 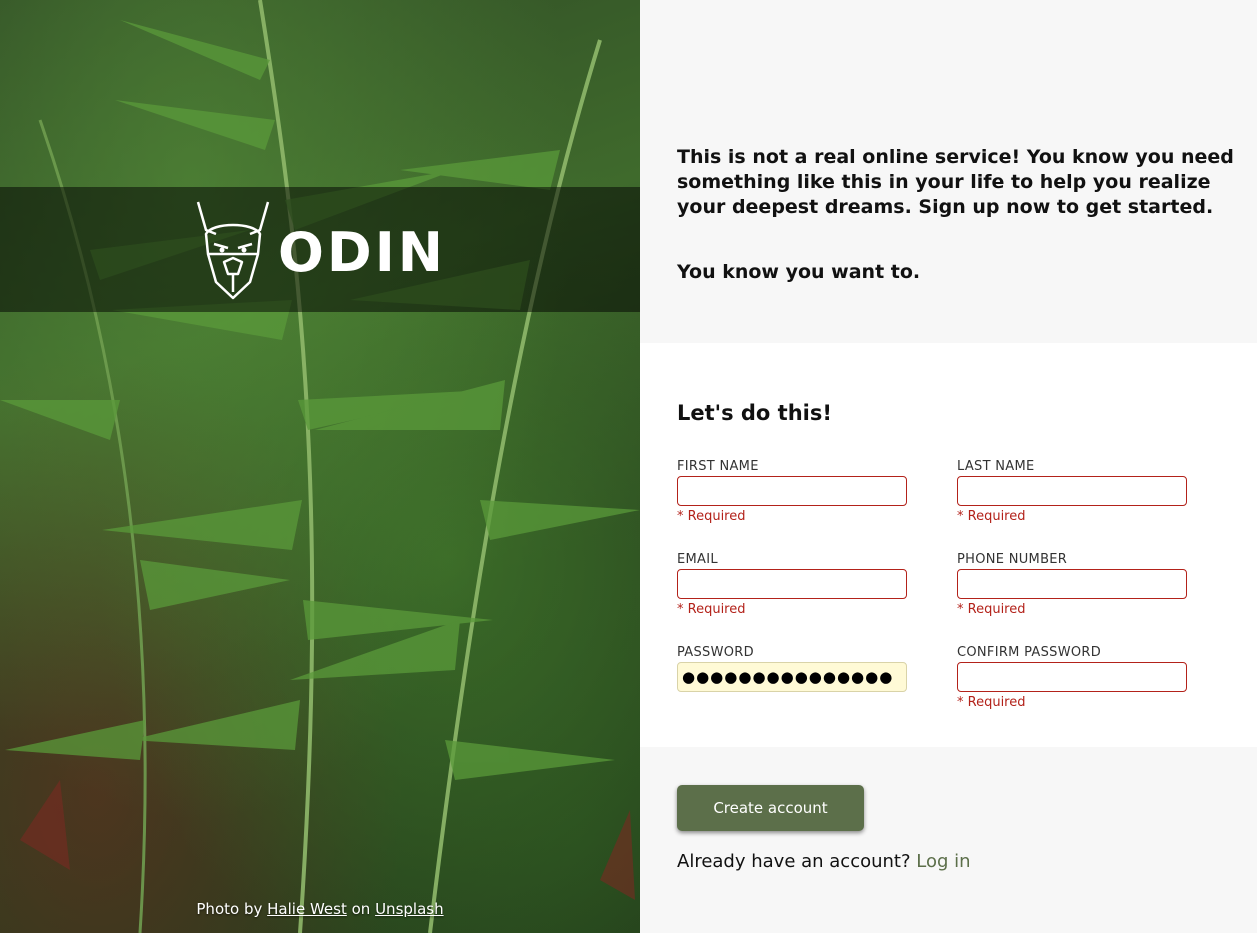 I want to click on login-prompt-text: Already have an account?, so click(x=794, y=861).